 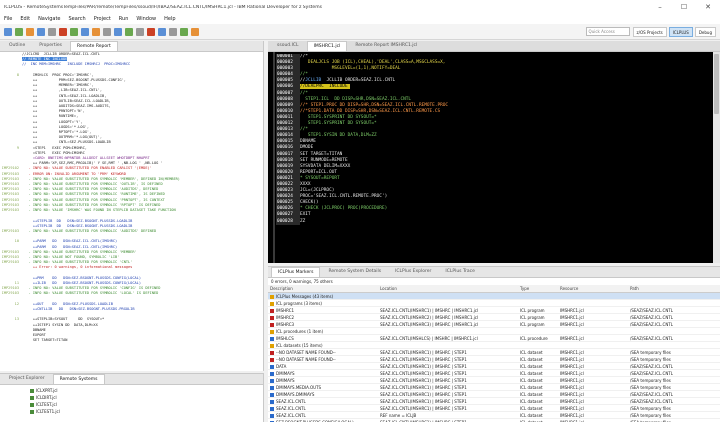 I want to click on close-button: ✕, so click(x=708, y=7).